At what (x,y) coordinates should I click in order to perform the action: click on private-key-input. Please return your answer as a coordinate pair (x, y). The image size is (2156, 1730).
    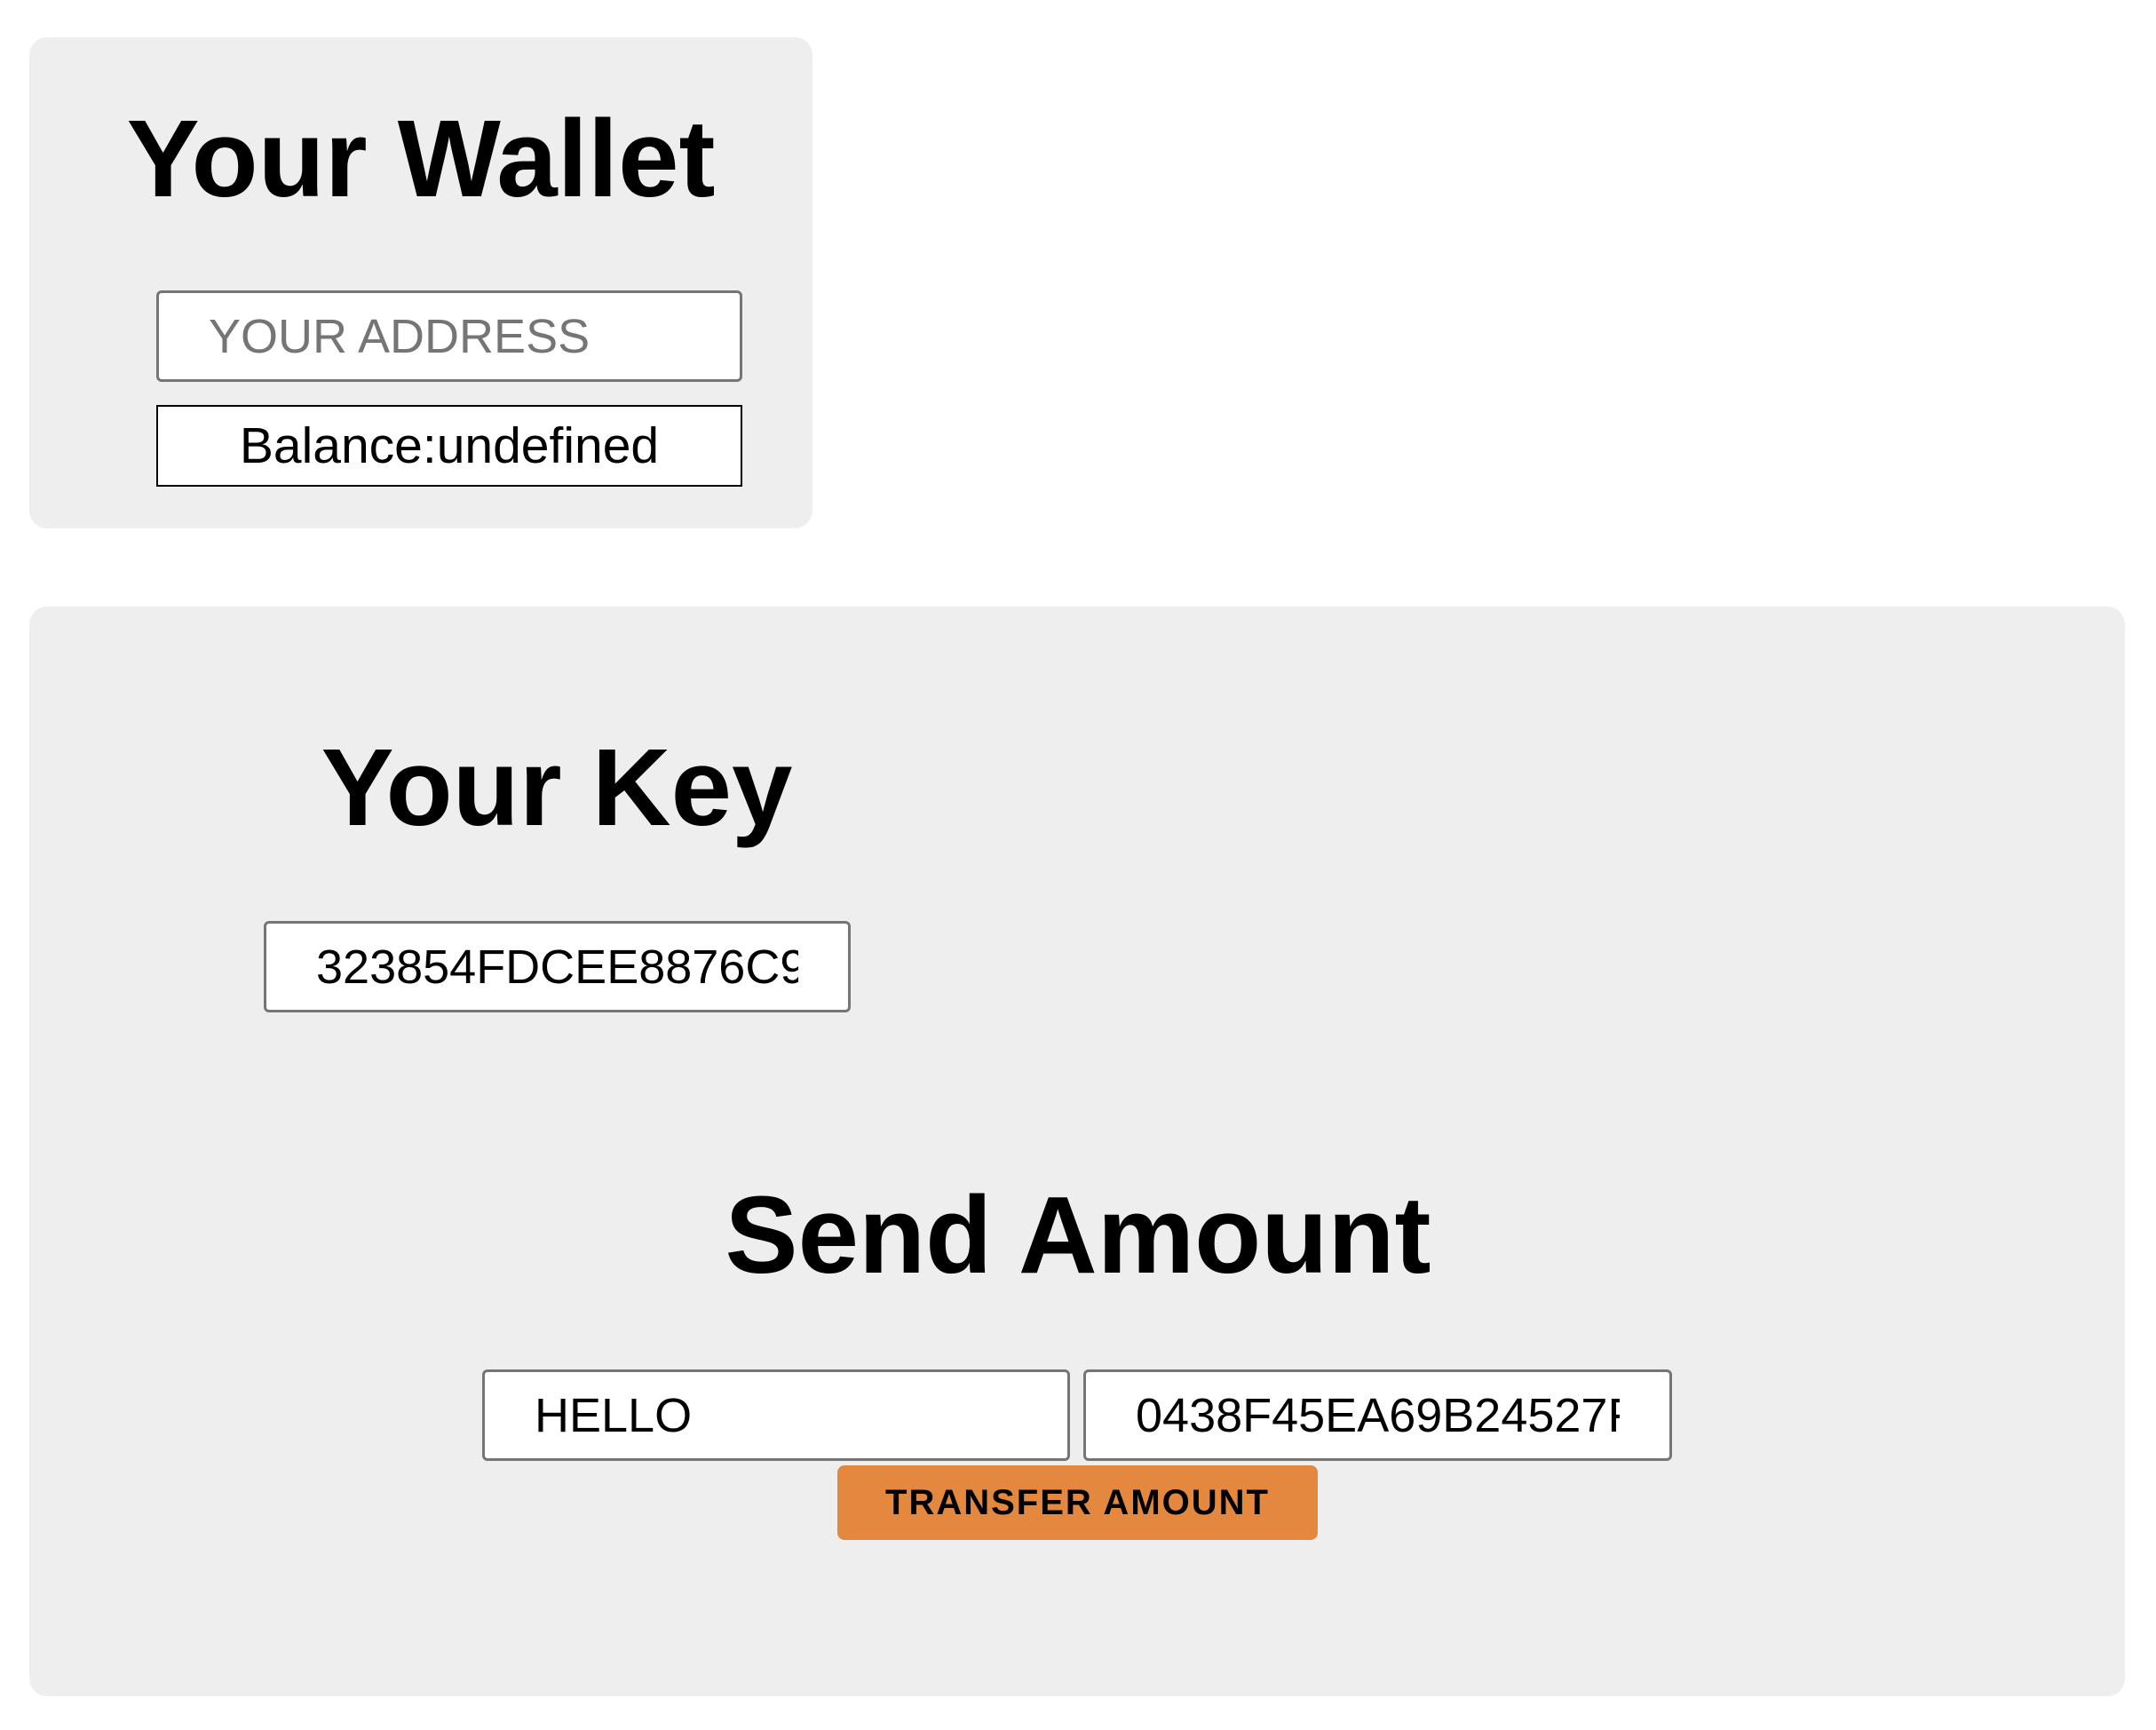
    Looking at the image, I should click on (557, 966).